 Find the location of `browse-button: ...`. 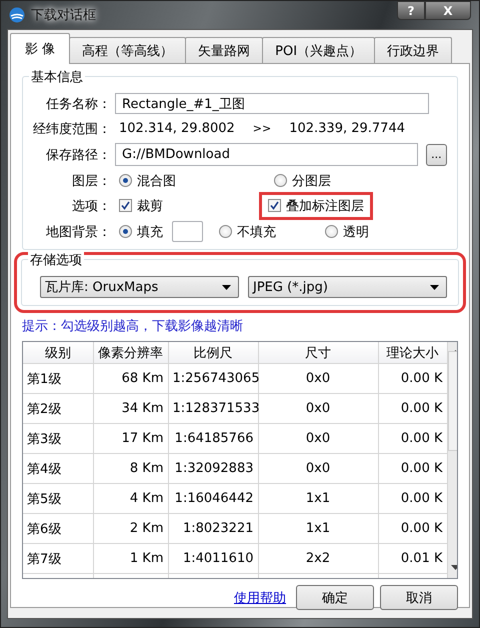

browse-button: ... is located at coordinates (436, 155).